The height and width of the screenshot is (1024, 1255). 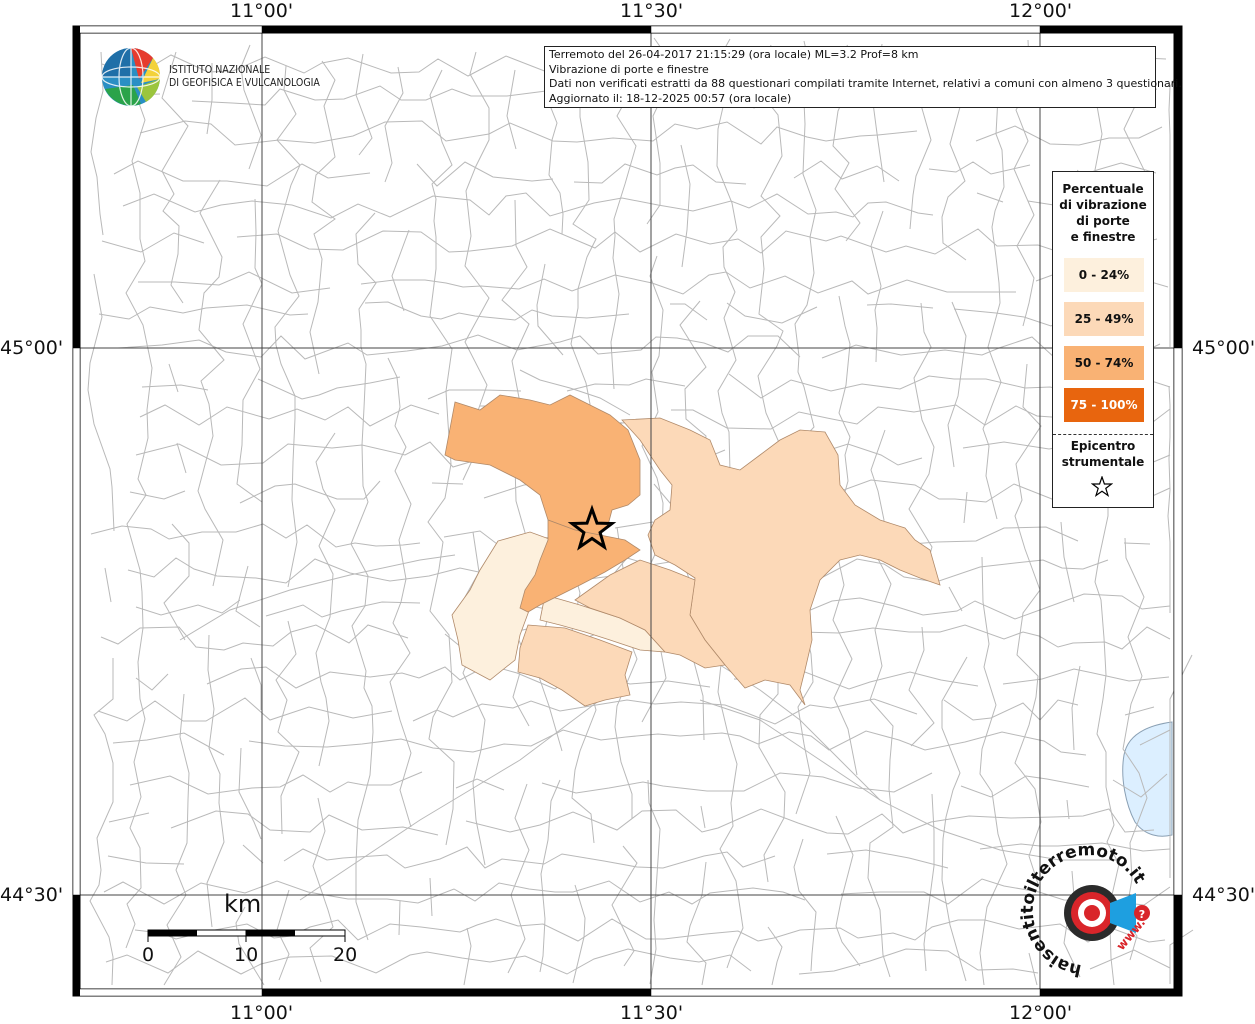 What do you see at coordinates (32, 348) in the screenshot?
I see `left-lat-label: 45°00'` at bounding box center [32, 348].